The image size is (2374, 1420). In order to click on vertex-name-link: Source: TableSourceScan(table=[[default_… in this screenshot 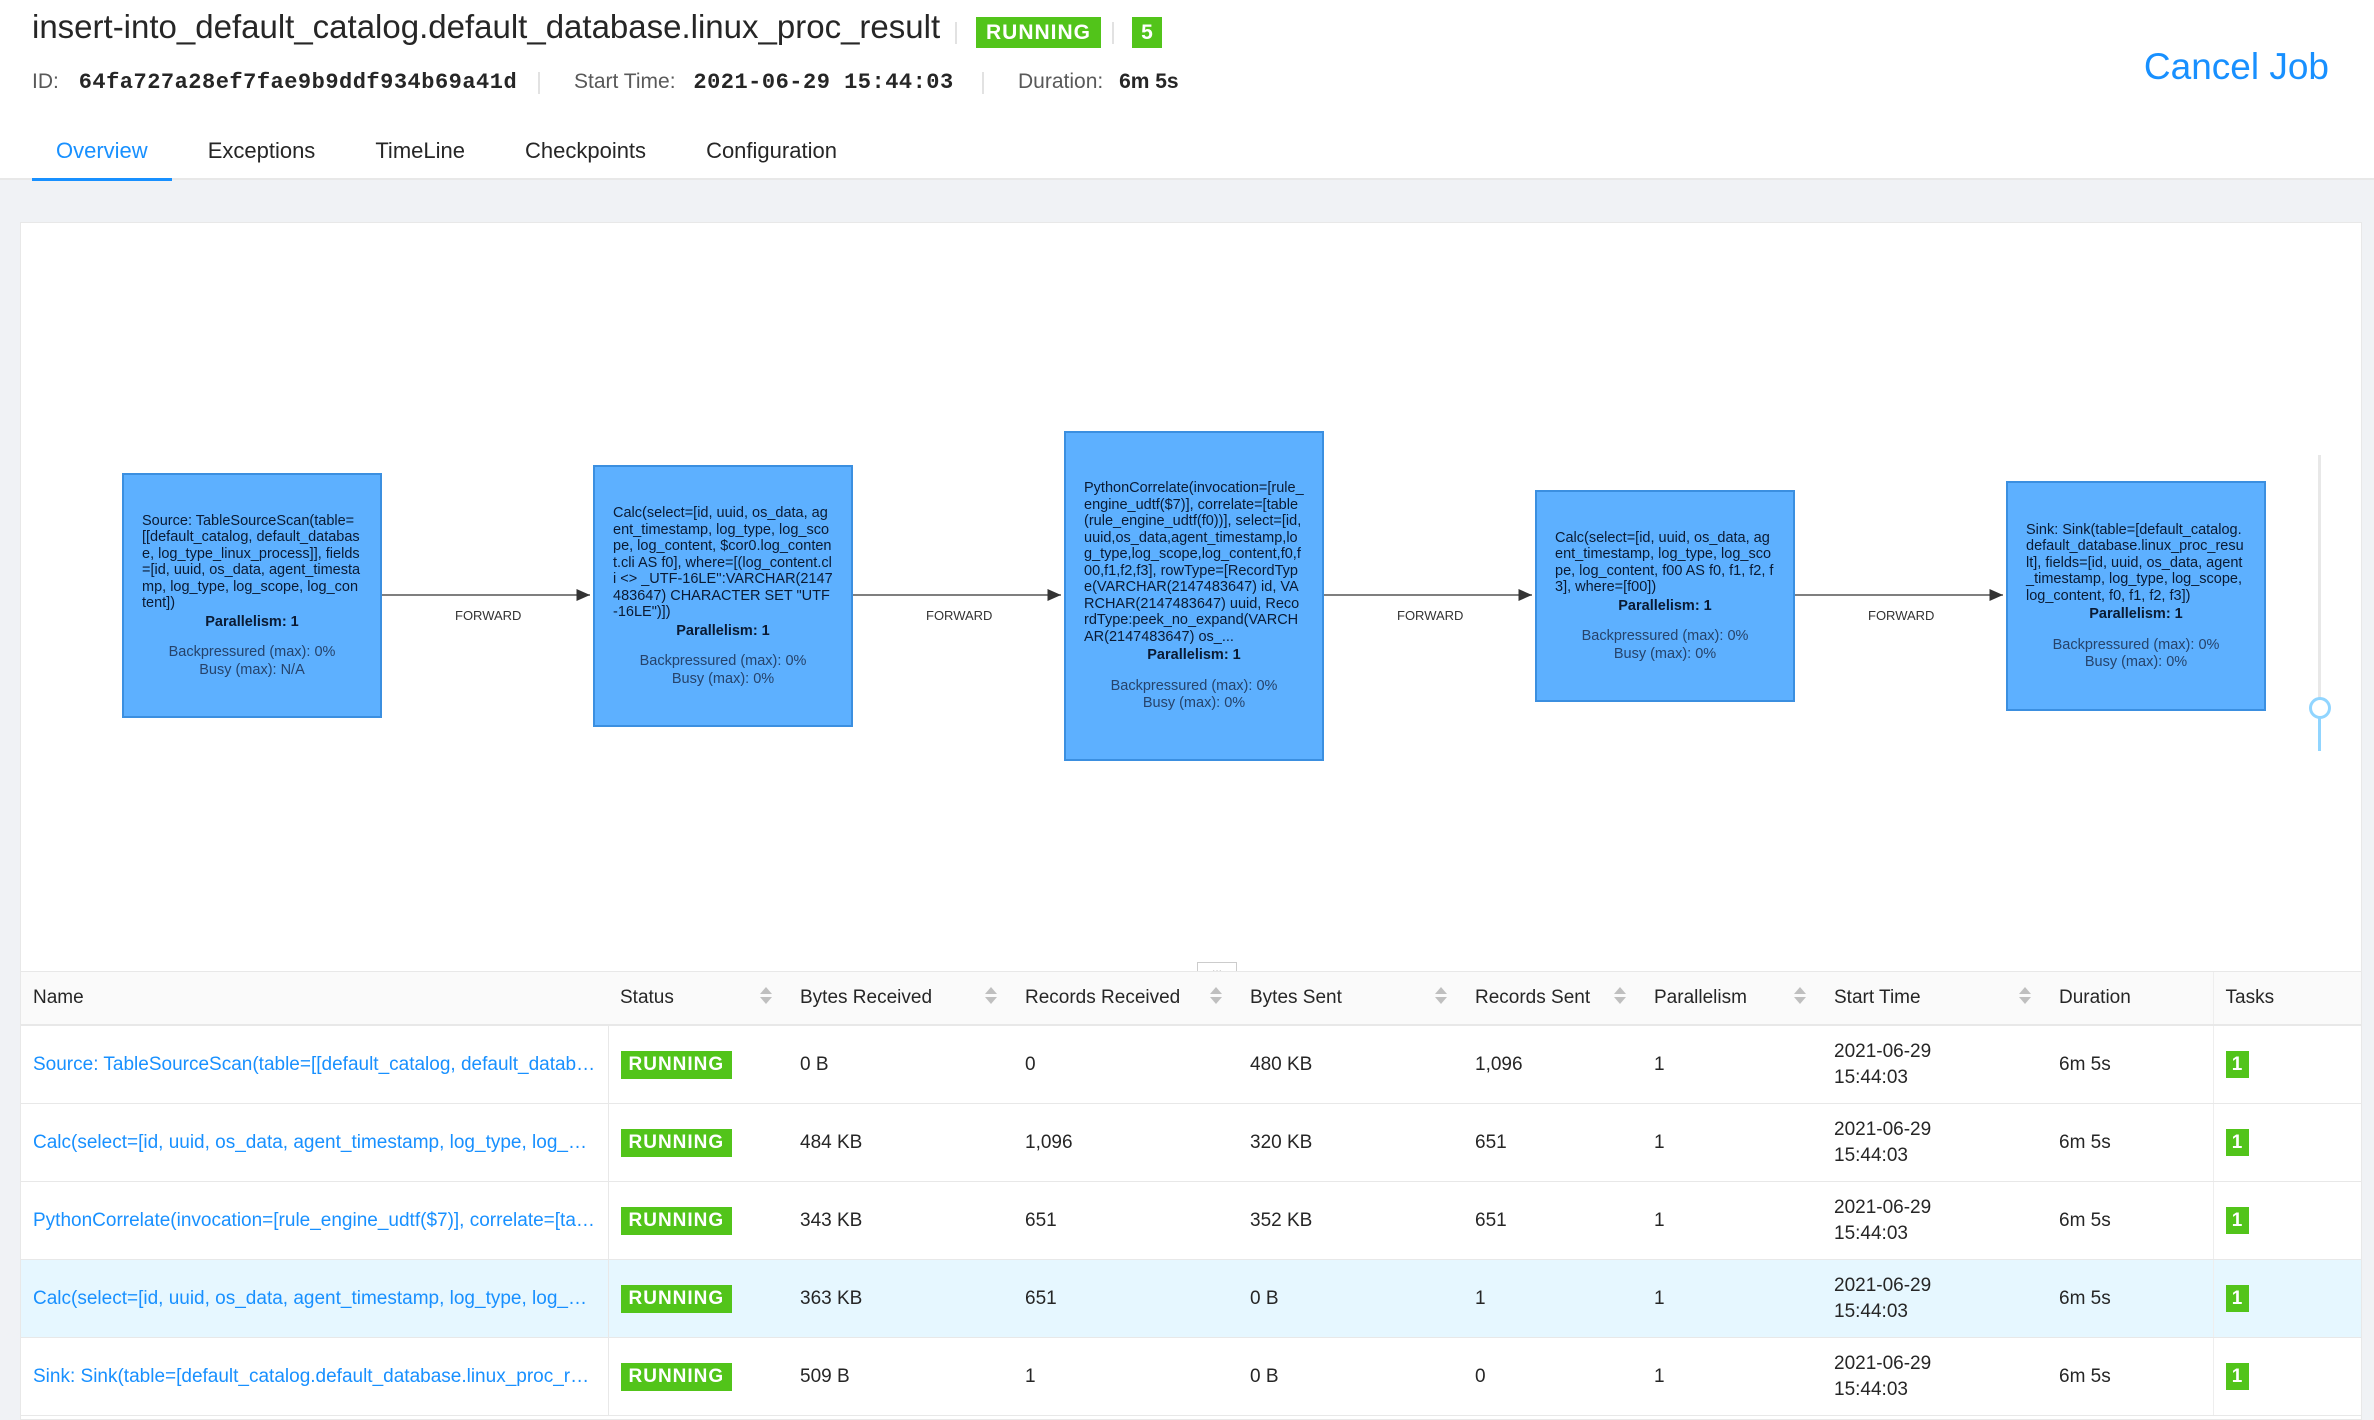, I will do `click(315, 1064)`.